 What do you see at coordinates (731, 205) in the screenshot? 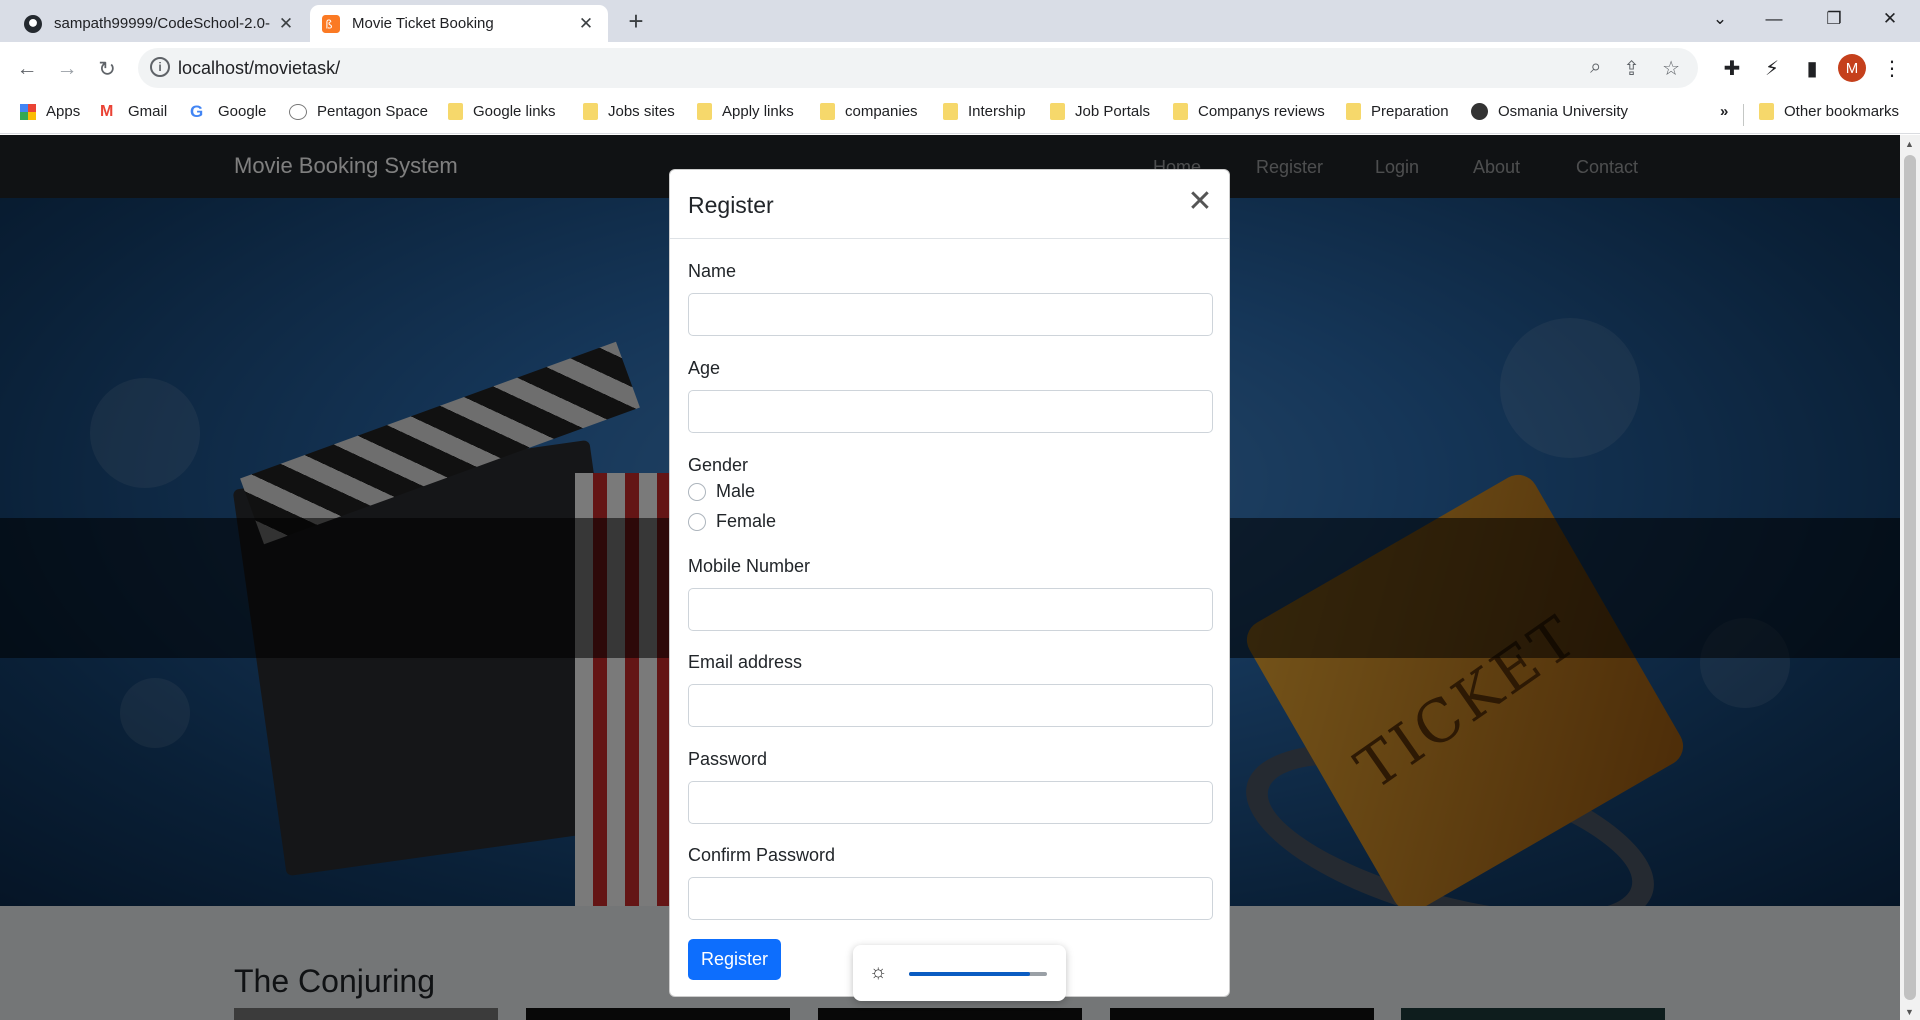
I see `modal-title: Register` at bounding box center [731, 205].